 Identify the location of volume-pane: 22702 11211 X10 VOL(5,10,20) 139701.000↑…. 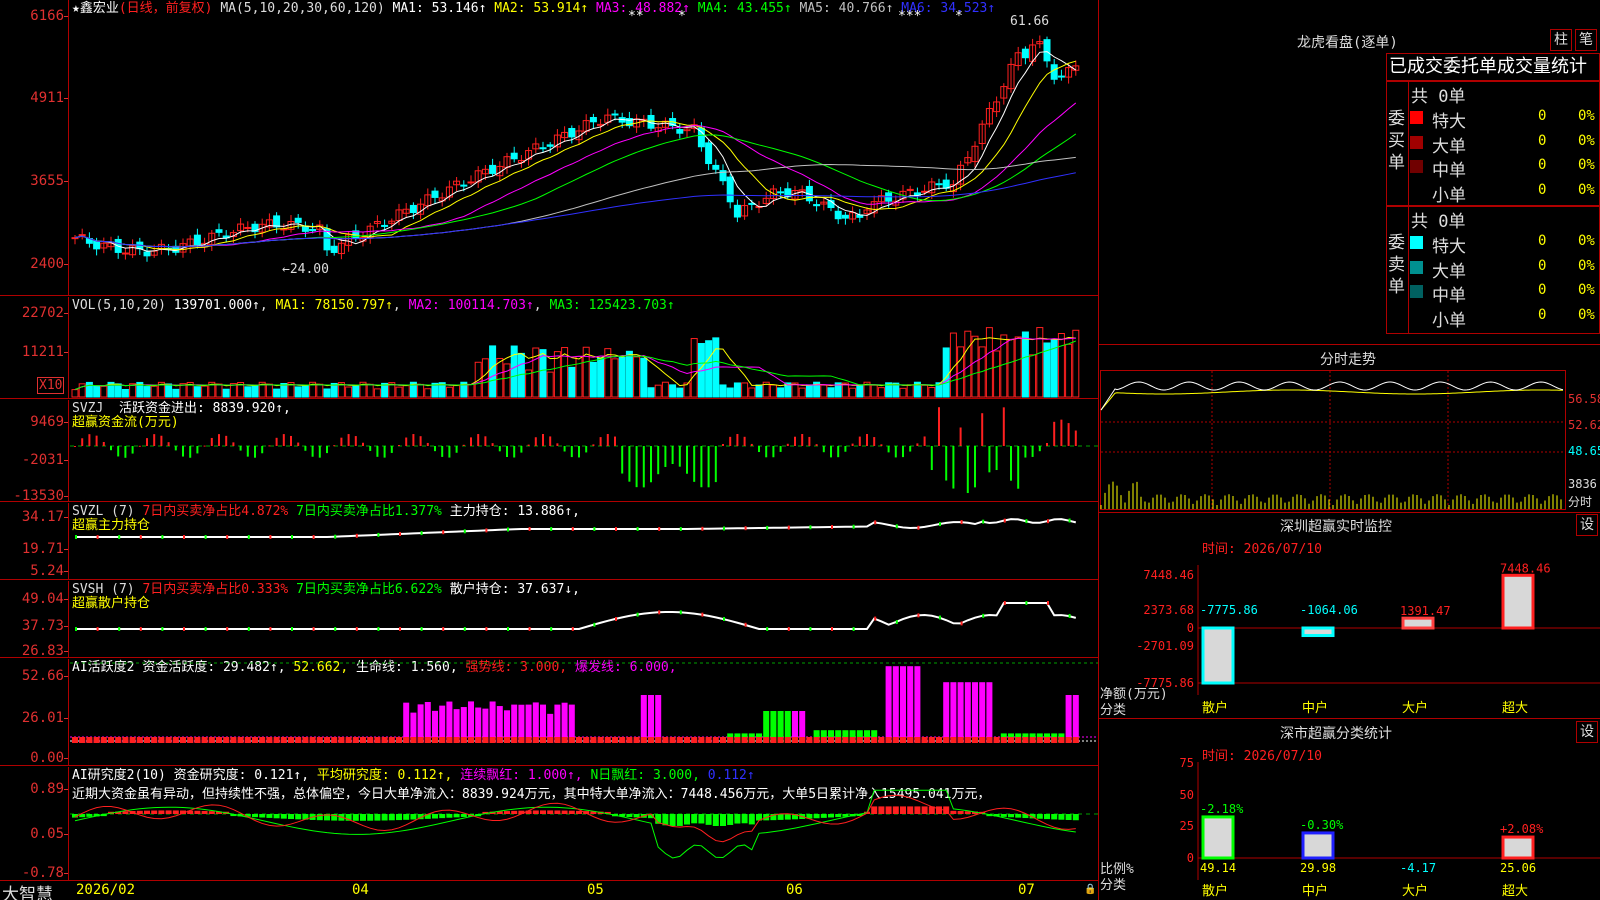
(549, 348).